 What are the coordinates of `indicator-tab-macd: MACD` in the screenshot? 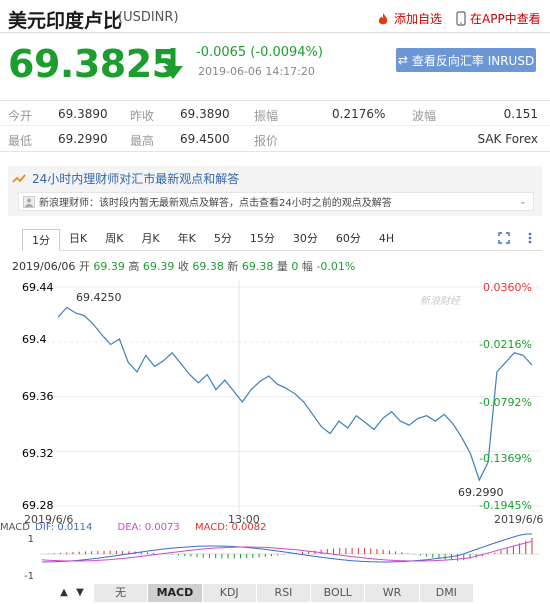 It's located at (175, 593).